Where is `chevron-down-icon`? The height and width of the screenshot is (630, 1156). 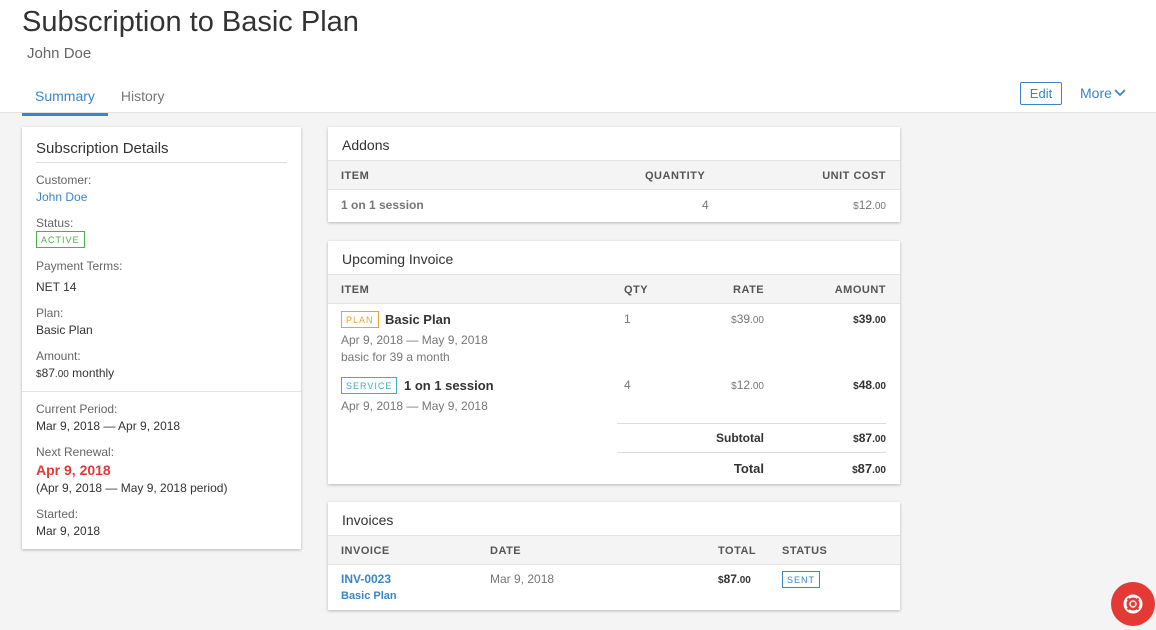 chevron-down-icon is located at coordinates (1120, 93).